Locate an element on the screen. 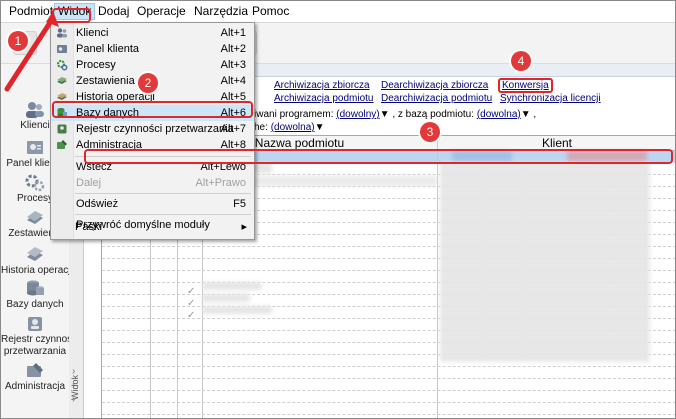  link-dearchiwizacja-podmiotu: Dearchiwizacja podmiotu is located at coordinates (436, 98).